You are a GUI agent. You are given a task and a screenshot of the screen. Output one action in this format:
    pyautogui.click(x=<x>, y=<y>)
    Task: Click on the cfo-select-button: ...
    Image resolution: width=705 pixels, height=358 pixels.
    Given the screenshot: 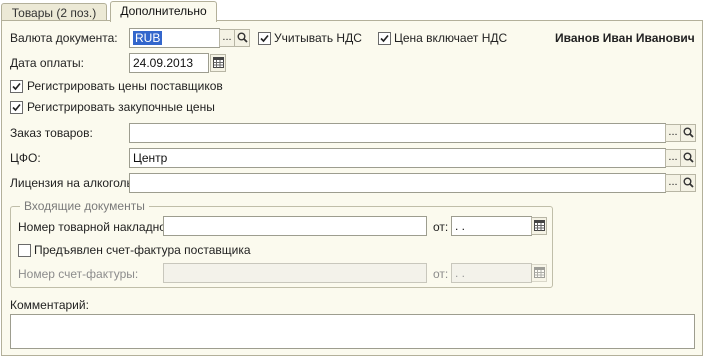 What is the action you would take?
    pyautogui.click(x=673, y=158)
    